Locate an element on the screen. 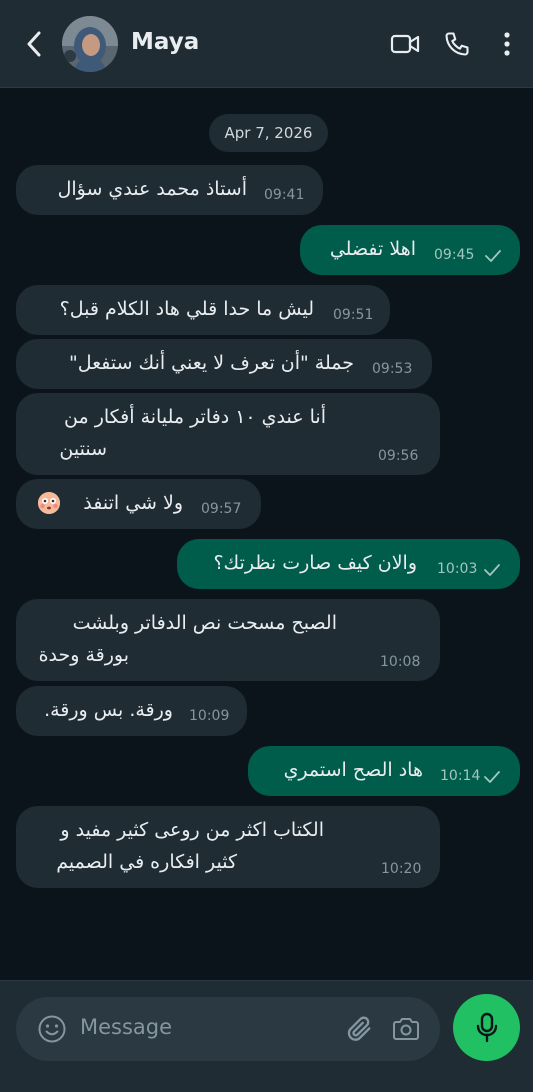 The width and height of the screenshot is (533, 1092). message-text: أنا عندي ١٠ دفاتر مليانة أفكار من is located at coordinates (195, 417).